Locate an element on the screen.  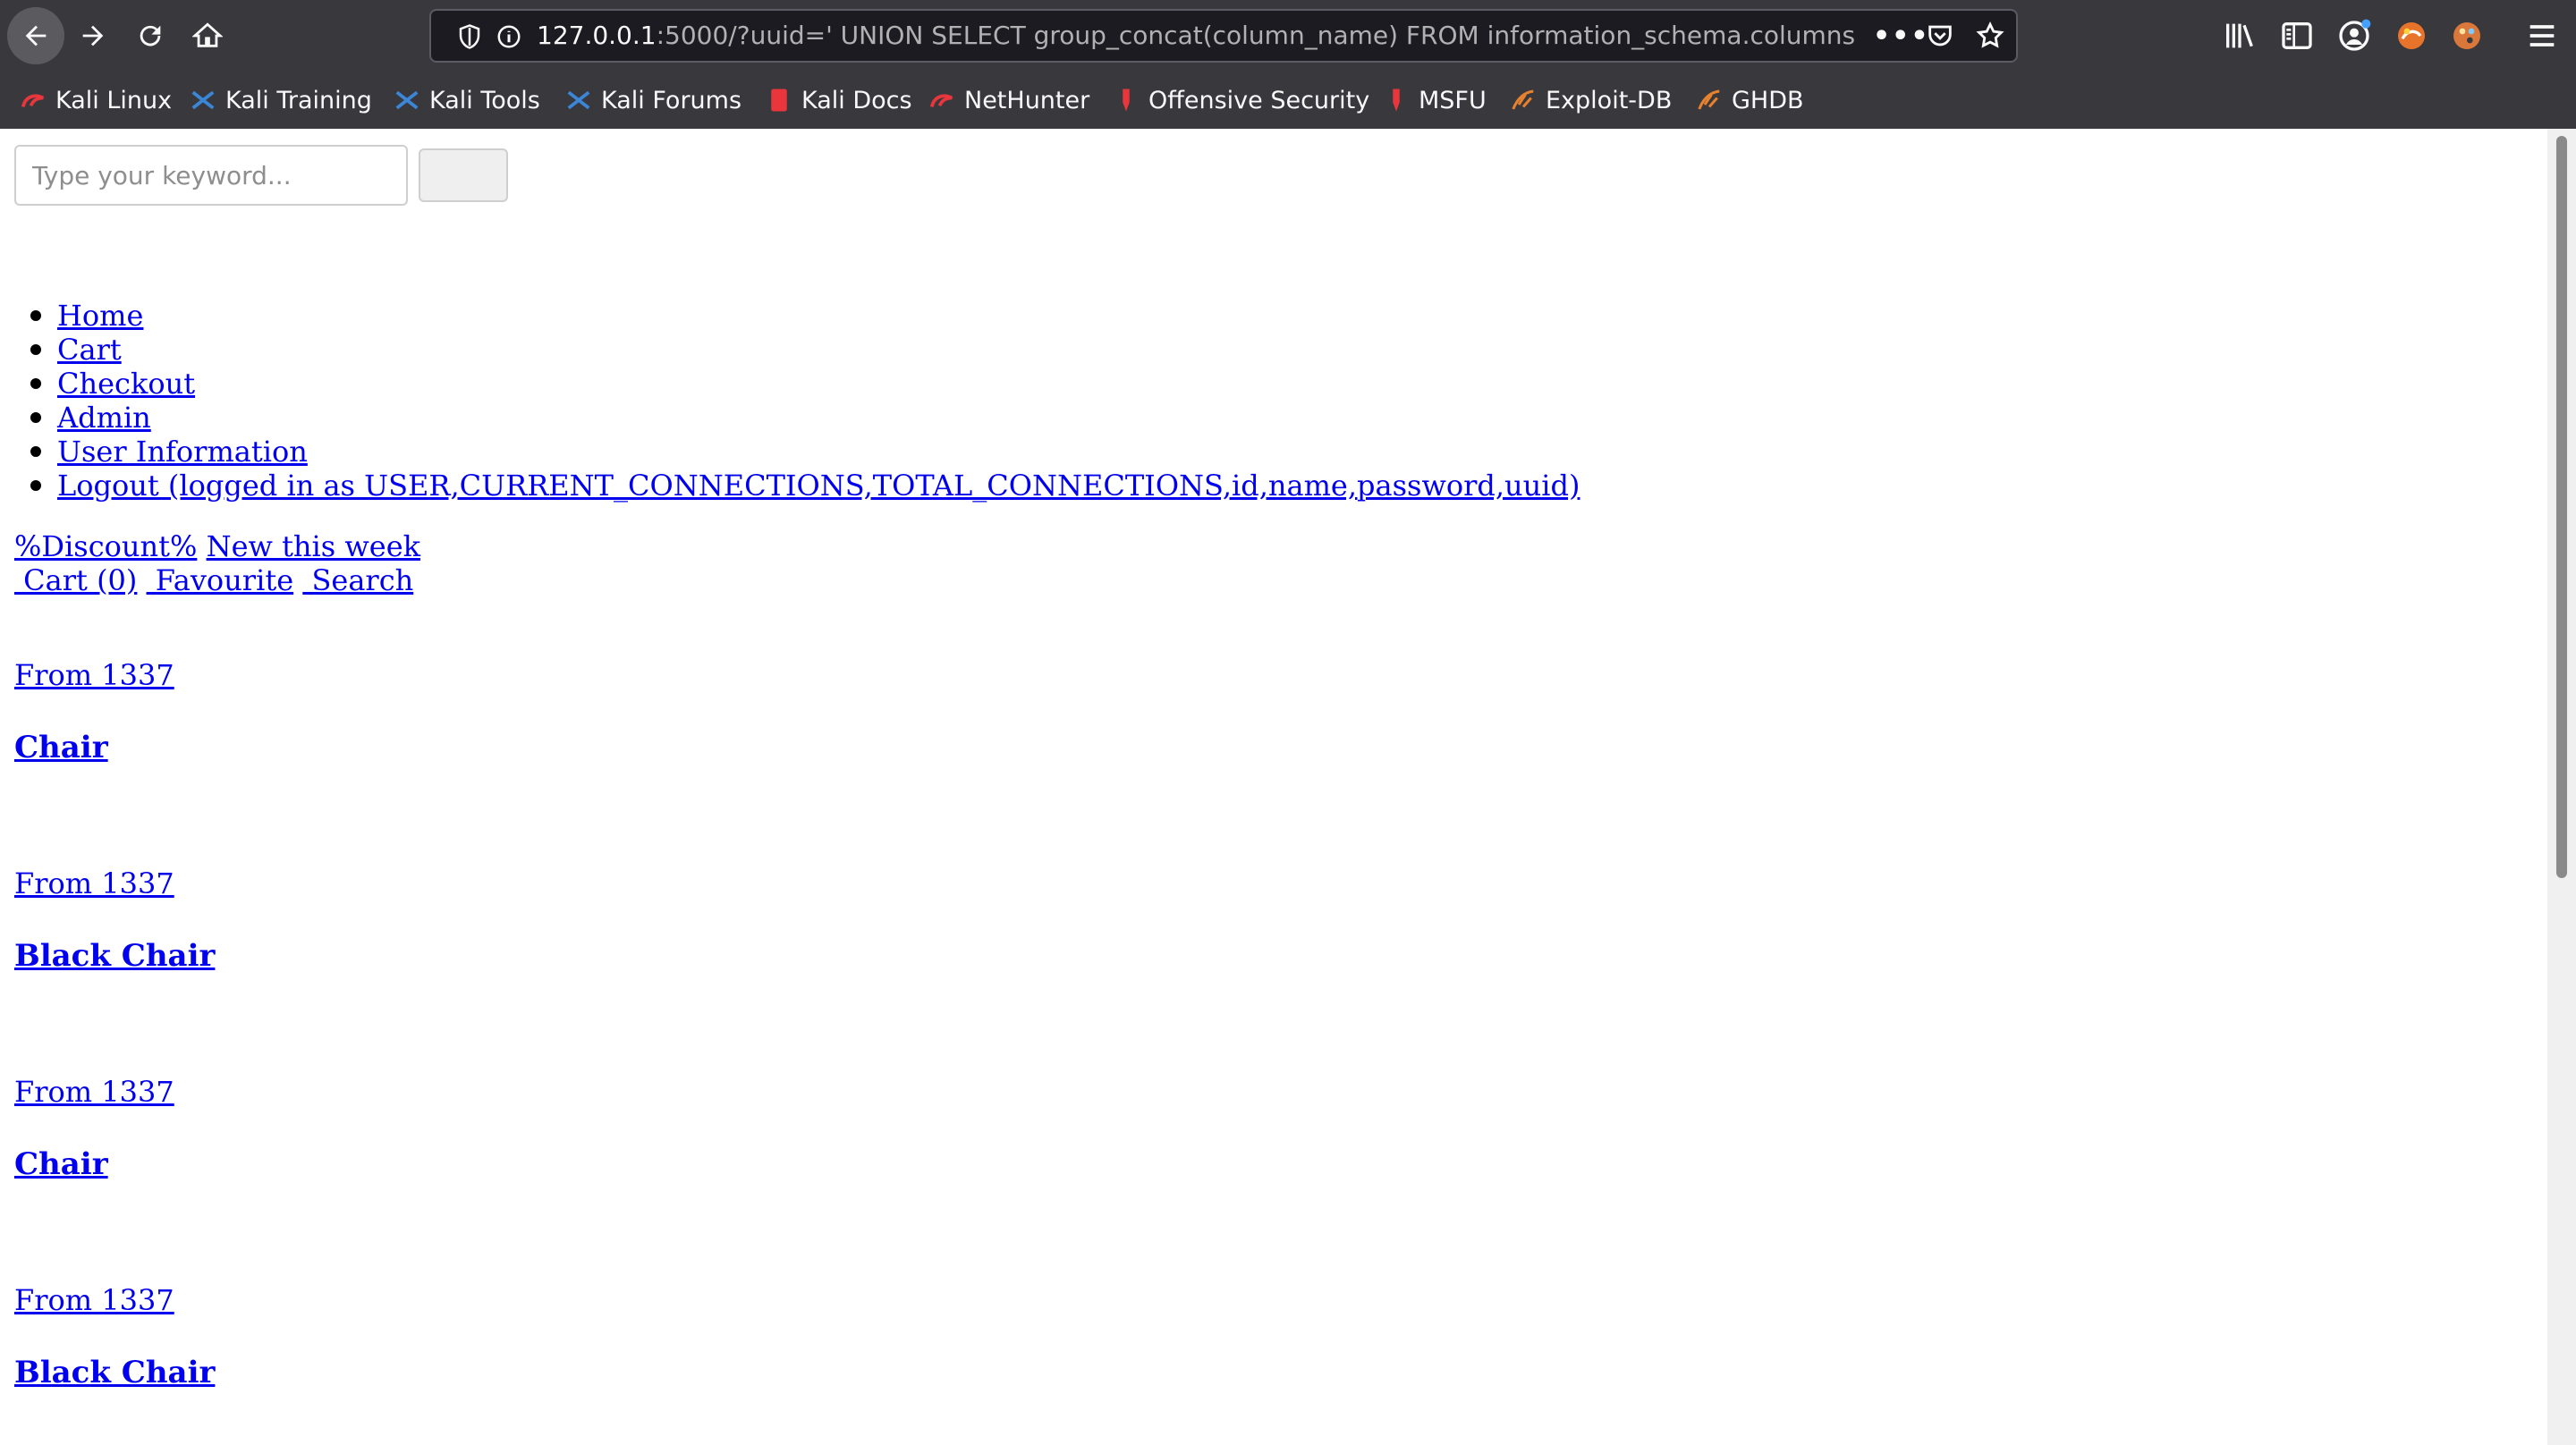
bookmark-label: MSFU is located at coordinates (1453, 100).